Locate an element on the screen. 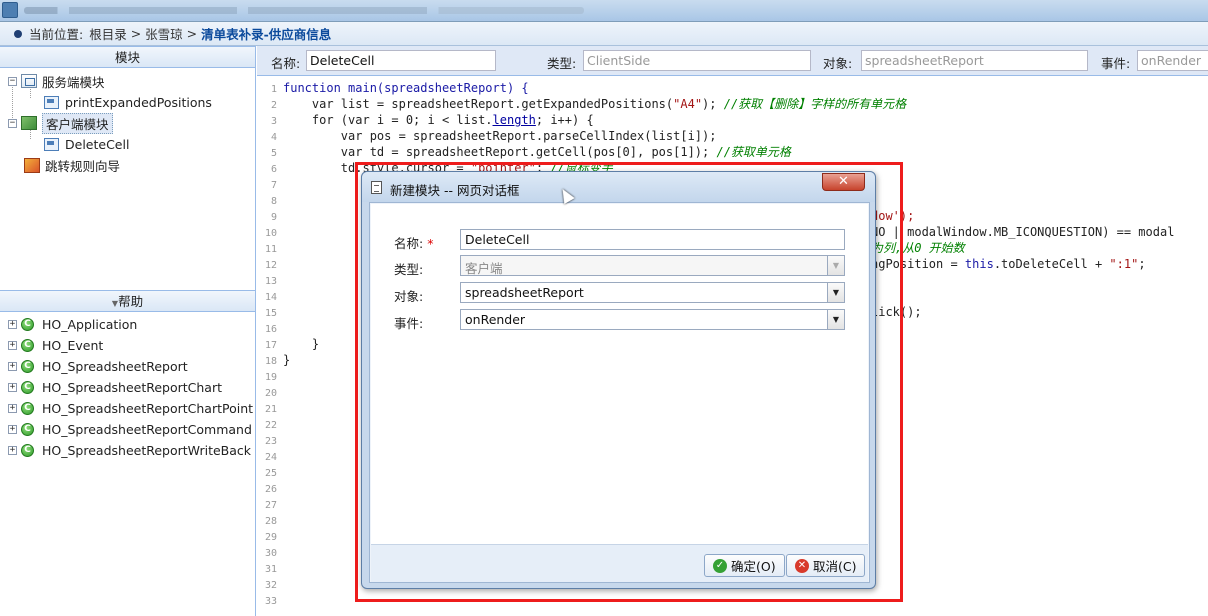  help-item-ho-spreadsheetreportcommand: + C HO_SpreadsheetReportCommand is located at coordinates (130, 429).